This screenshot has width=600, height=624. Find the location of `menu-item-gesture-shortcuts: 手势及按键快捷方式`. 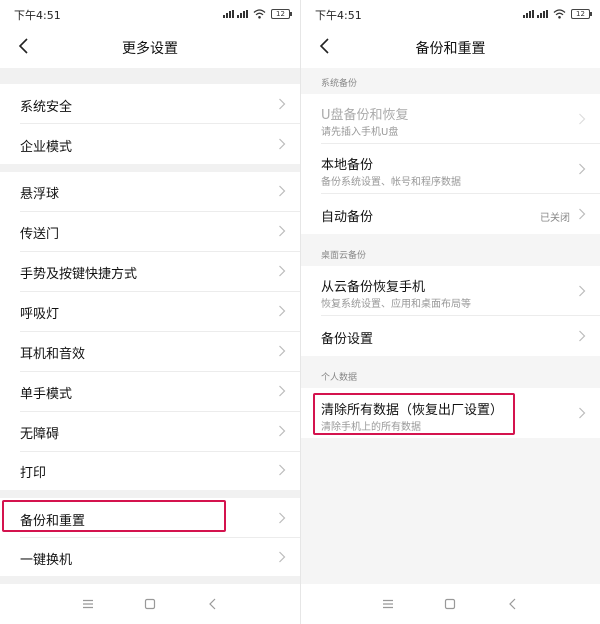

menu-item-gesture-shortcuts: 手势及按键快捷方式 is located at coordinates (150, 272).